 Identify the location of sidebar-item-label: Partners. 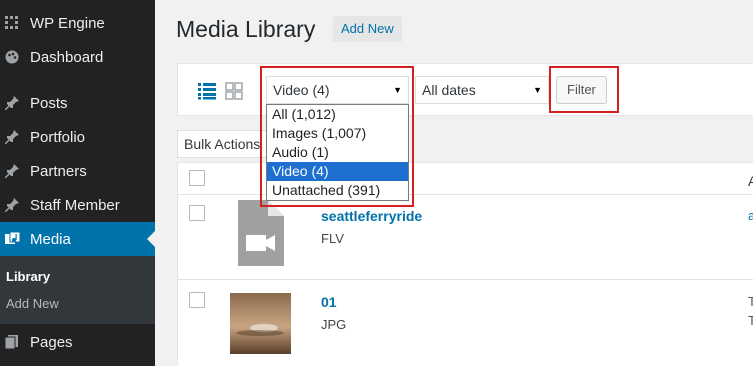
(58, 171).